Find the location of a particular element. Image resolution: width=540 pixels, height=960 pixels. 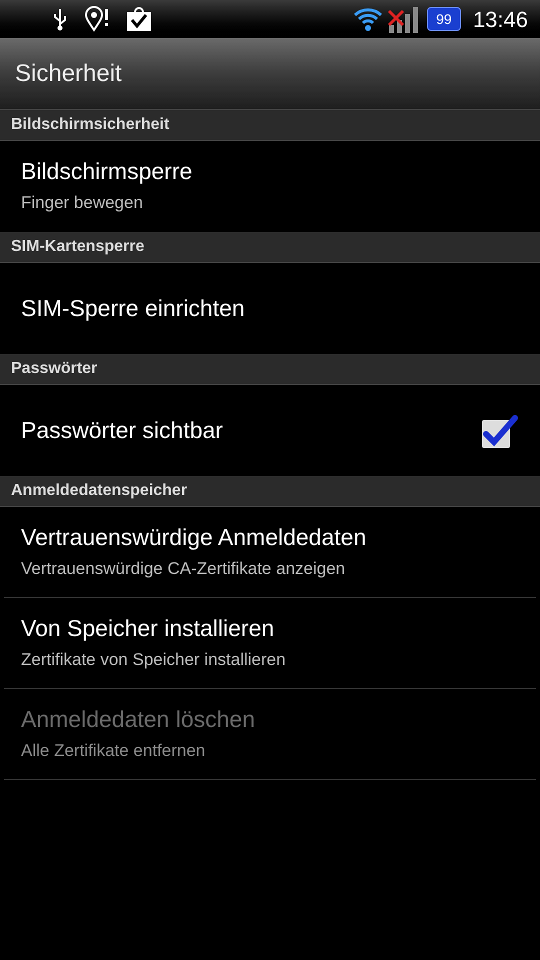

section-header: SIM-Kartensperre is located at coordinates (270, 247).